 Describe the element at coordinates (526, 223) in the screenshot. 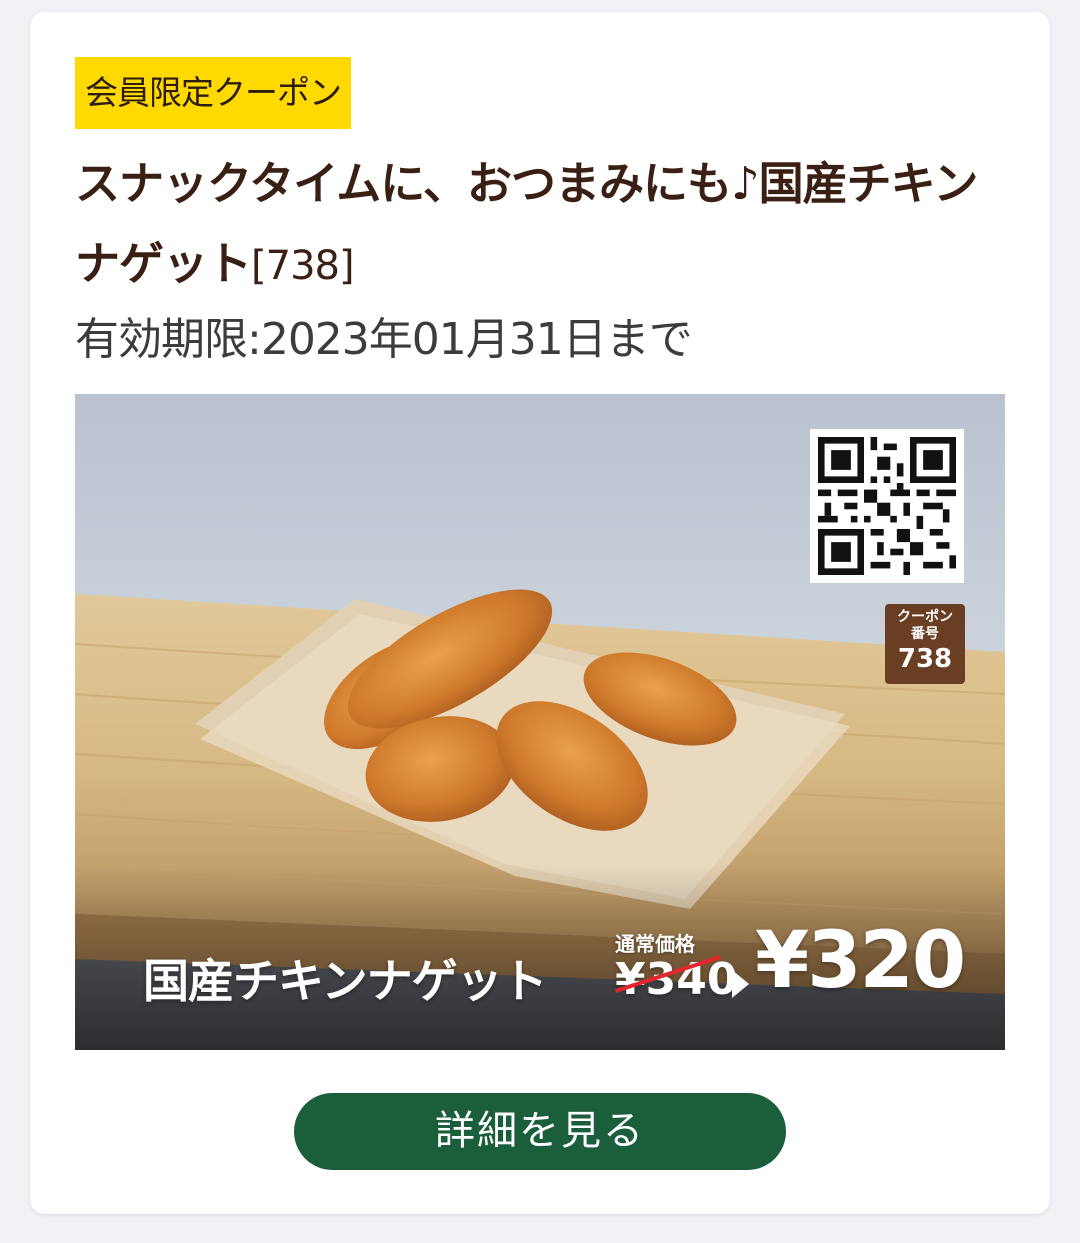

I see `coupon-title-text: スナックタイムに、おつまみにも♪国産チキンナゲット` at that location.